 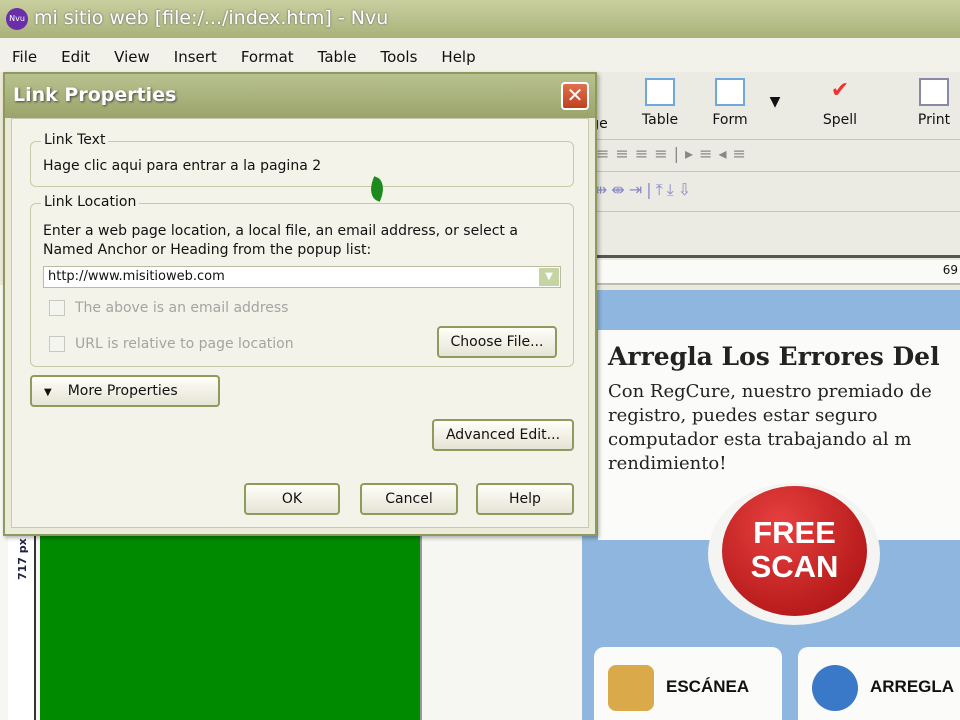 I want to click on menu-tools: Tools, so click(x=398, y=60).